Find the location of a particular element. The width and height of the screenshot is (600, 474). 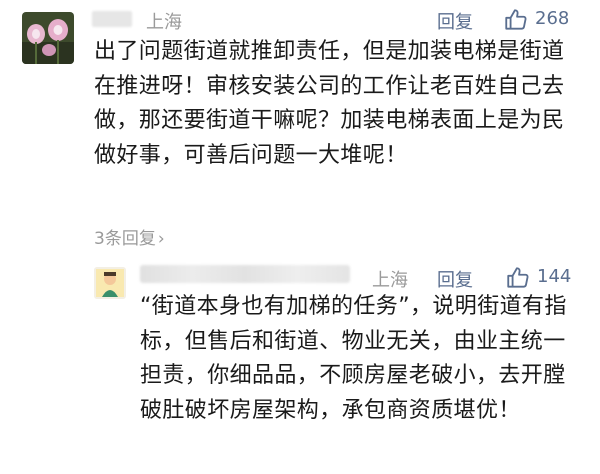

username-blurred is located at coordinates (112, 19).